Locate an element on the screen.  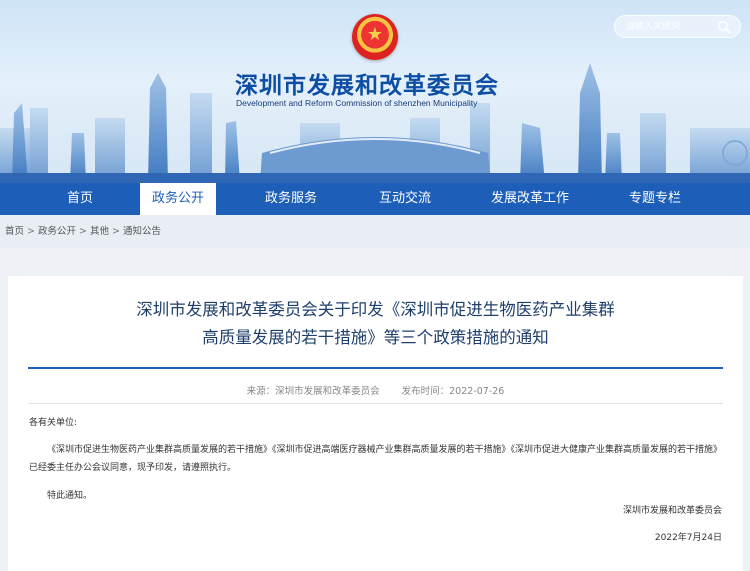
site-title: 深圳市发展和改革委员会 is located at coordinates (367, 86).